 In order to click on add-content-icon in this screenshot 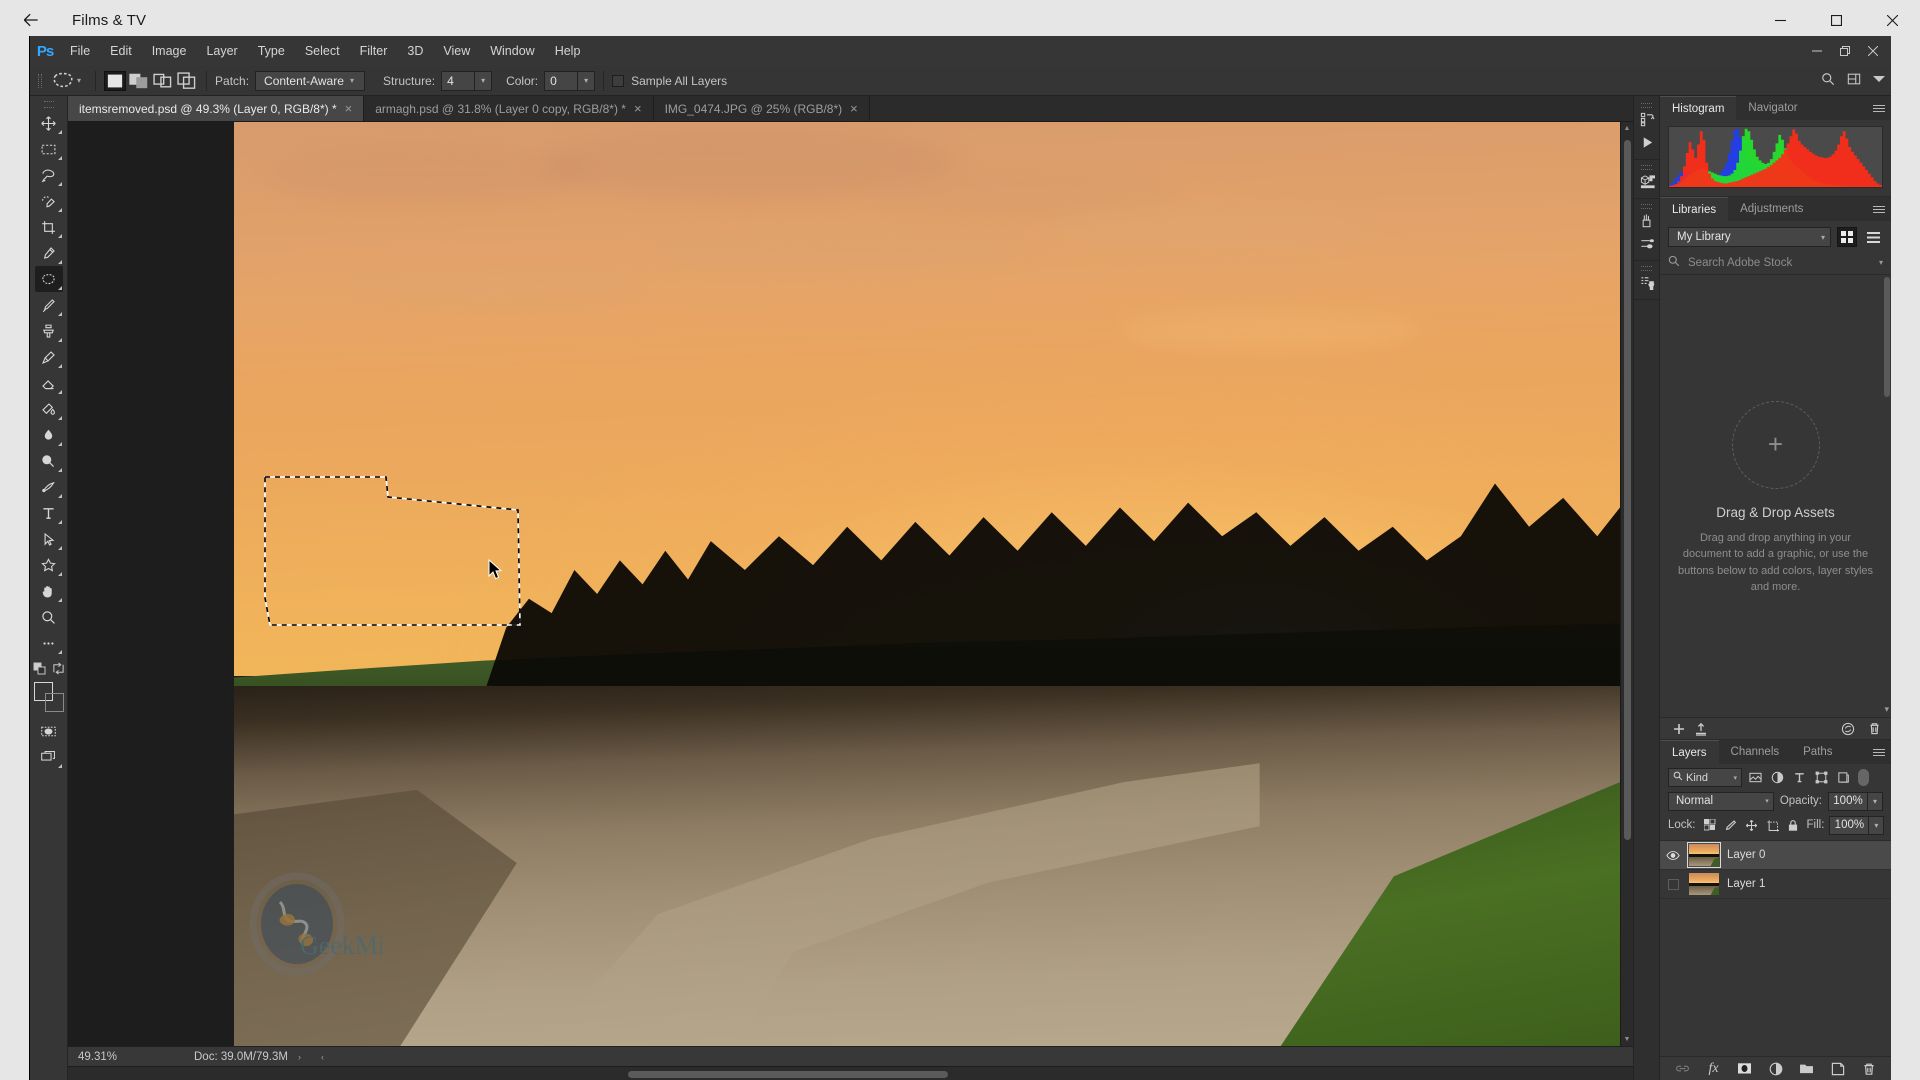, I will do `click(1679, 729)`.